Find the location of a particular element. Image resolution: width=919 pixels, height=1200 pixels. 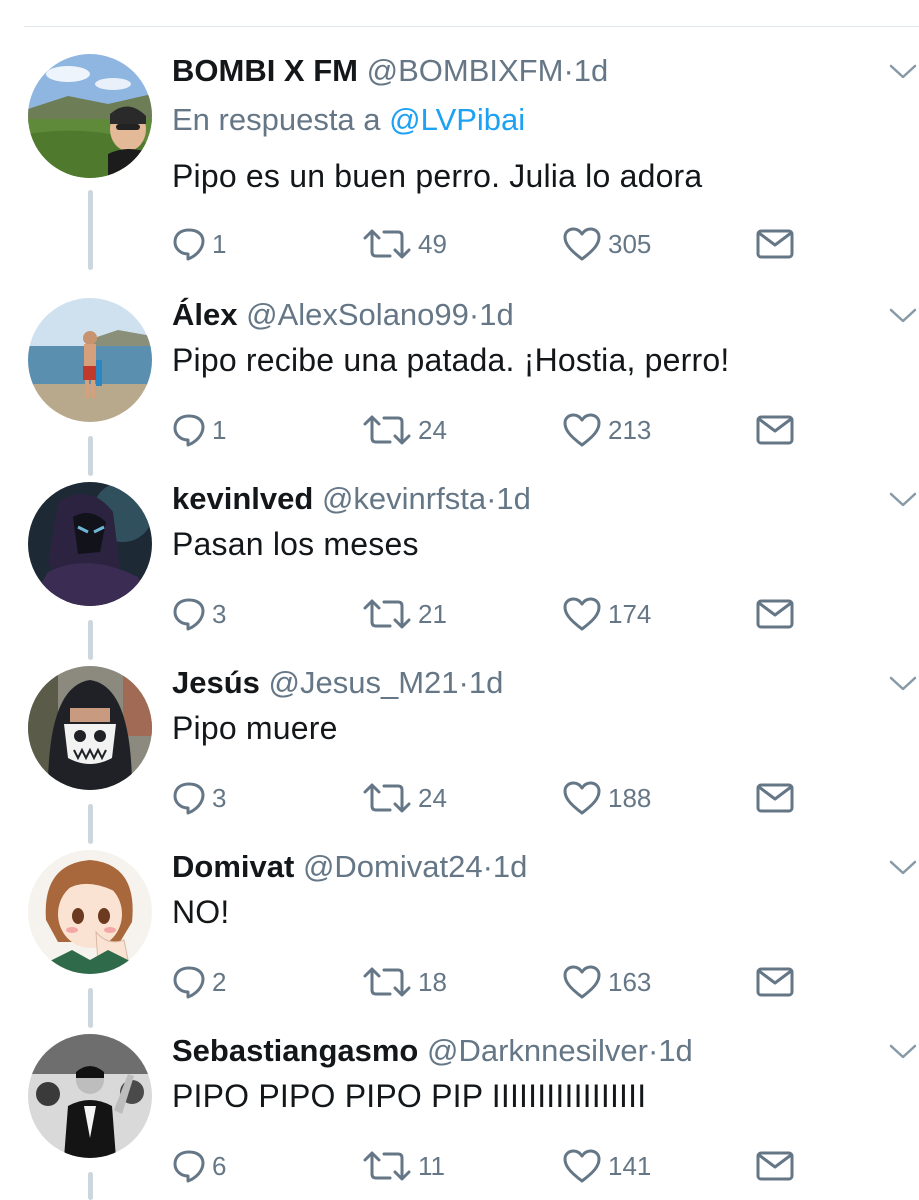

avatar-skull-mask-image is located at coordinates (90, 728).